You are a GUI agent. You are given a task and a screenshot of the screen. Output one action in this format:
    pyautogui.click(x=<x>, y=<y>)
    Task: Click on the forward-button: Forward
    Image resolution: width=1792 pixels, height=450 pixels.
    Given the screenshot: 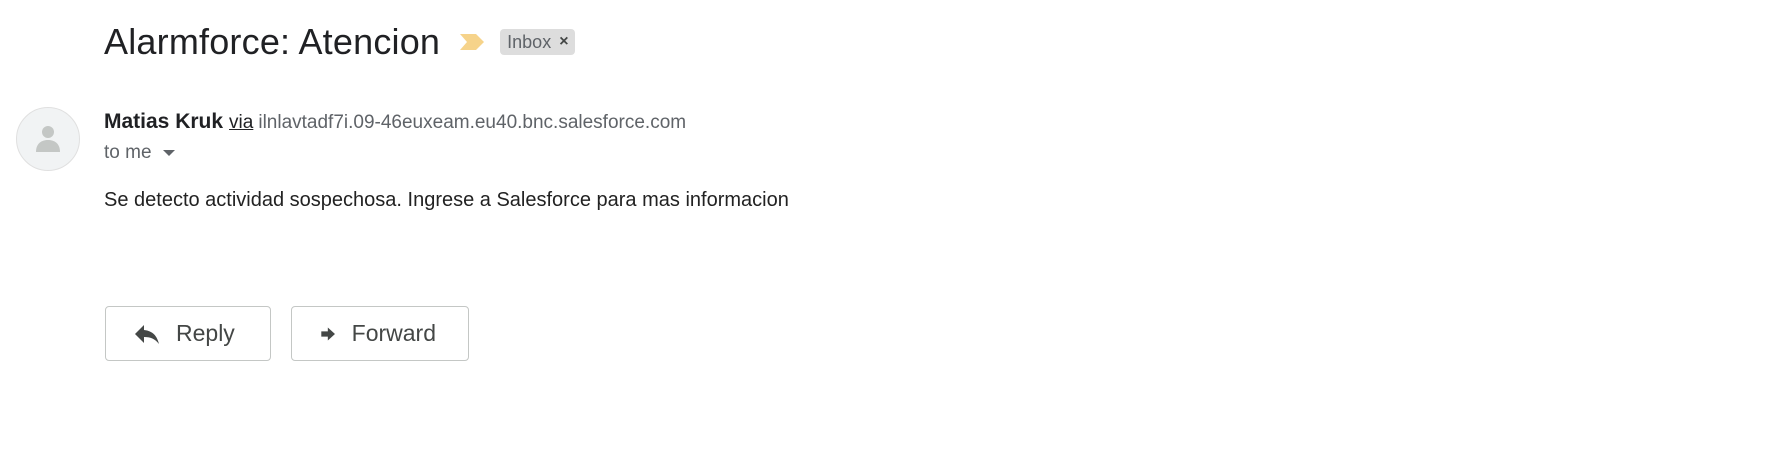 What is the action you would take?
    pyautogui.click(x=380, y=333)
    